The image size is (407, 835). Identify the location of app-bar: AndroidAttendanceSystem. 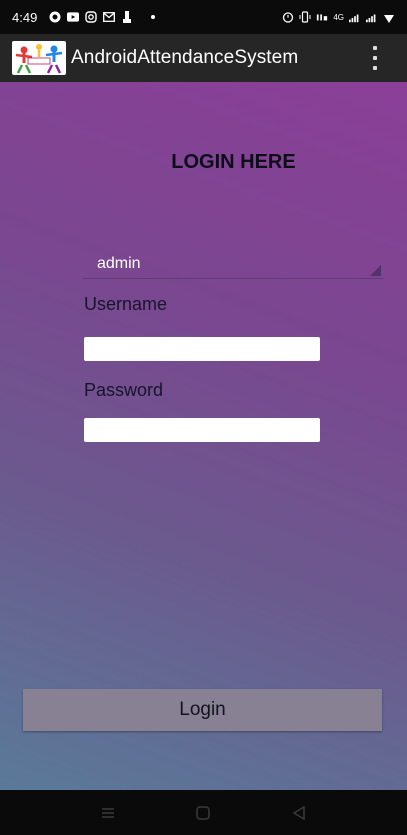
(203, 58).